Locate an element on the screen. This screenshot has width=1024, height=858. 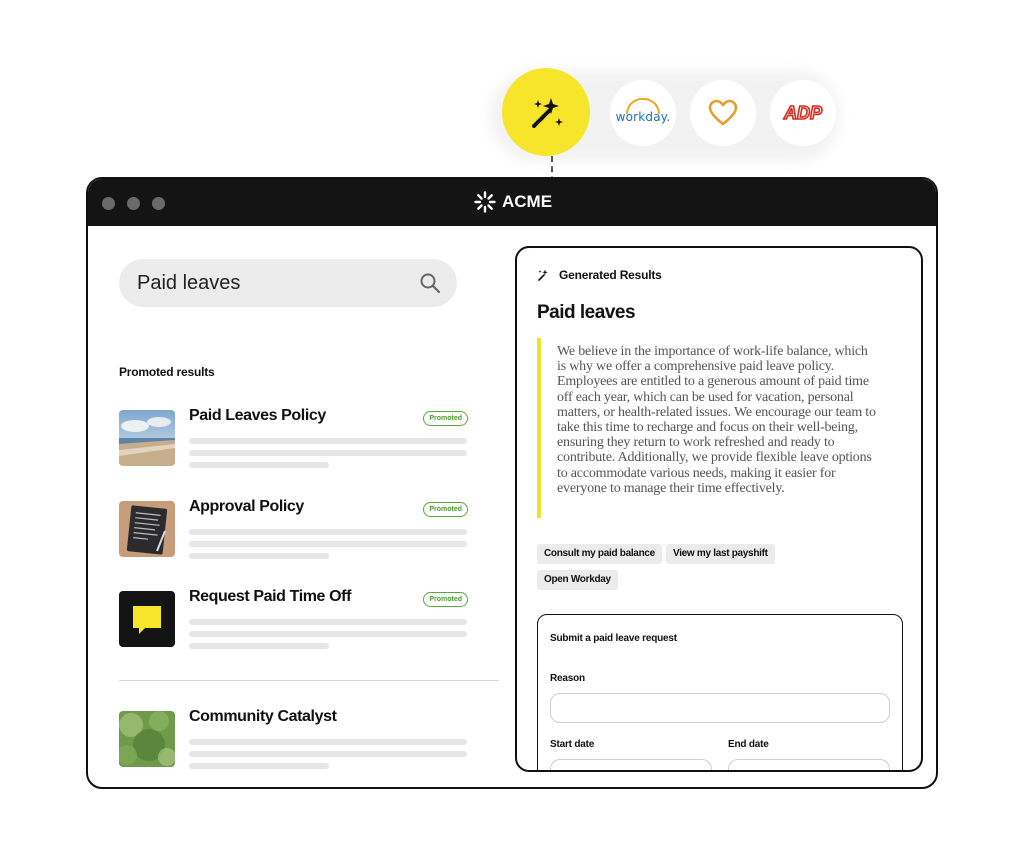
window-maximize-dot is located at coordinates (158, 203).